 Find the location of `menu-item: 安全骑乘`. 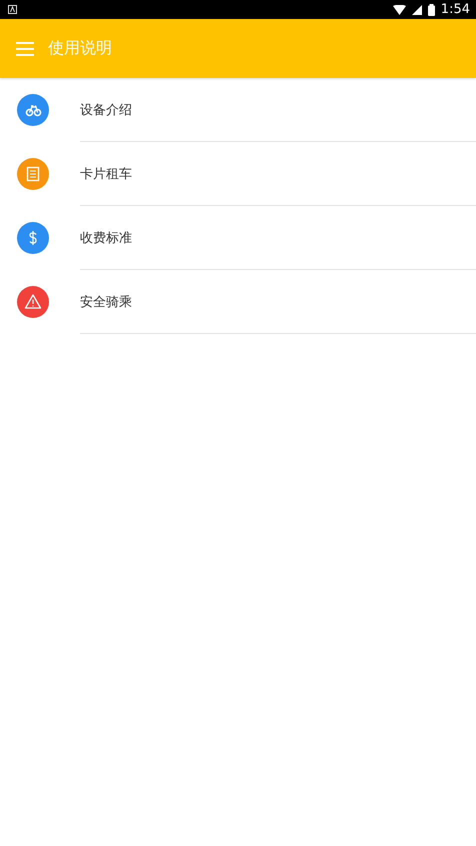

menu-item: 安全骑乘 is located at coordinates (106, 301).